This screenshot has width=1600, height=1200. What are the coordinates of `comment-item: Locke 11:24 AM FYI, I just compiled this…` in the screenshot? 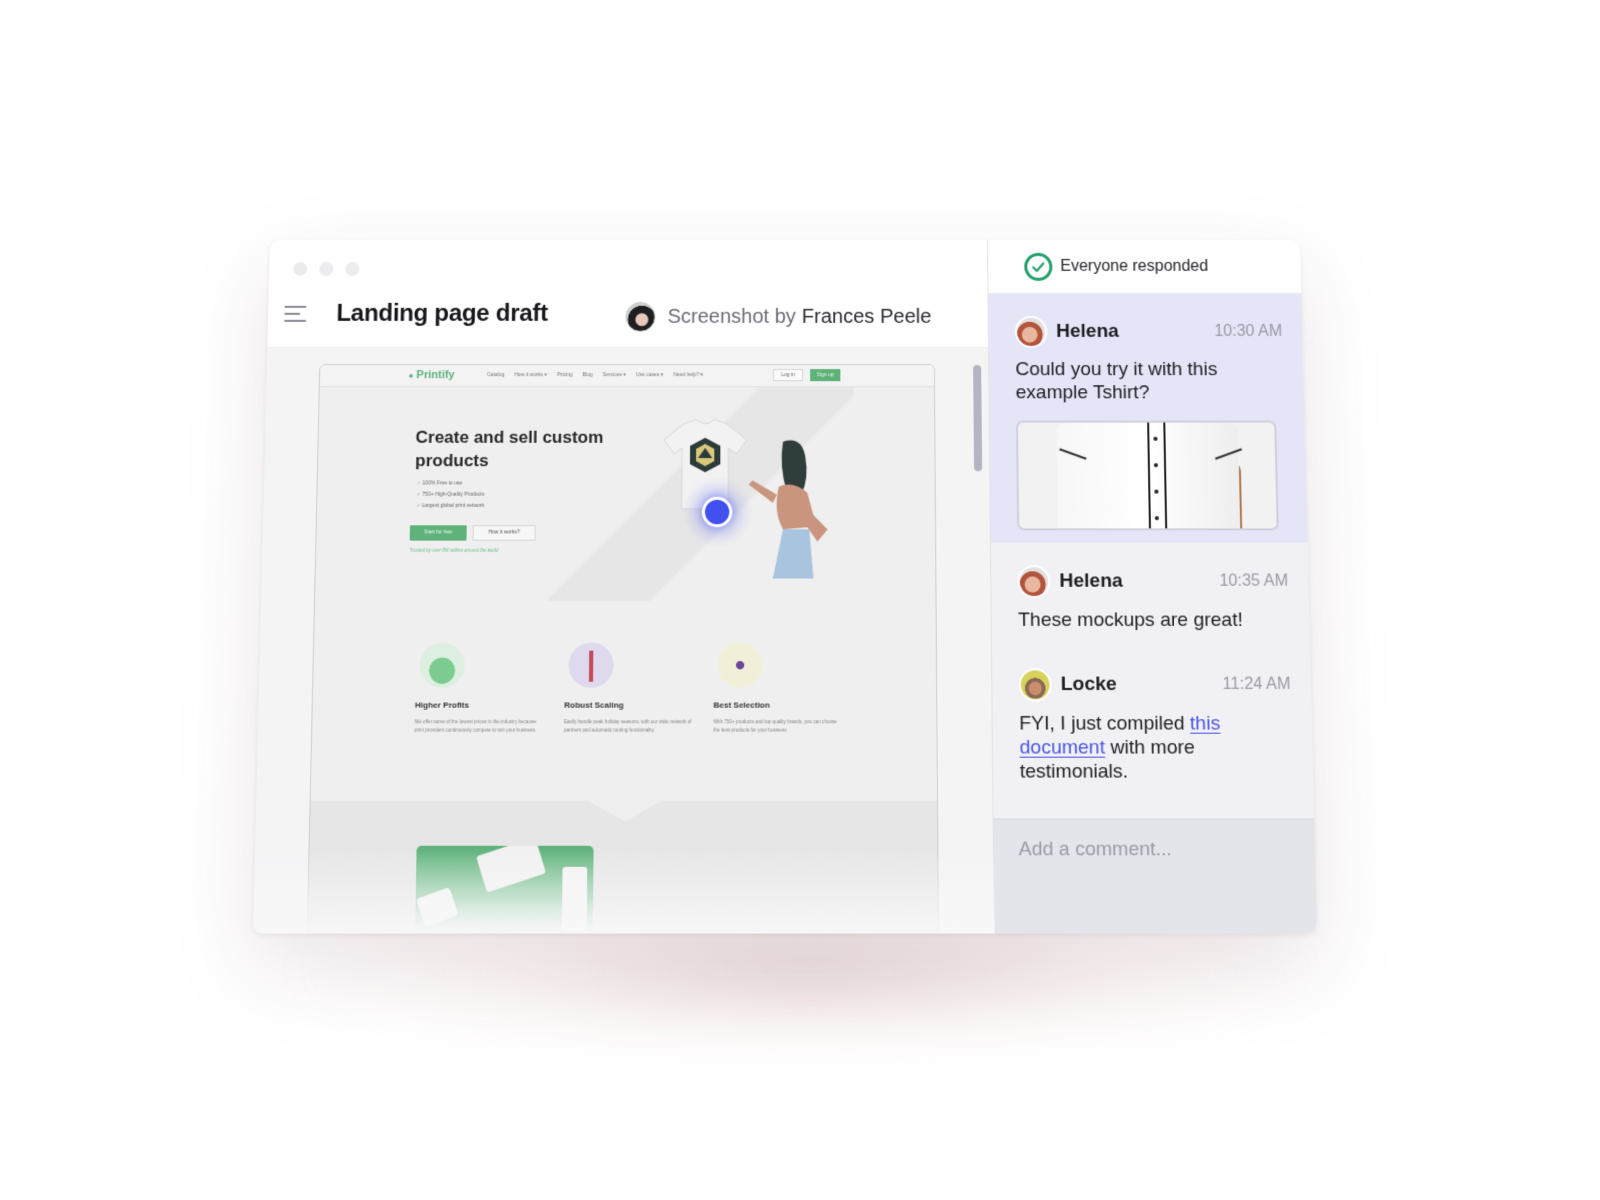 It's located at (1152, 715).